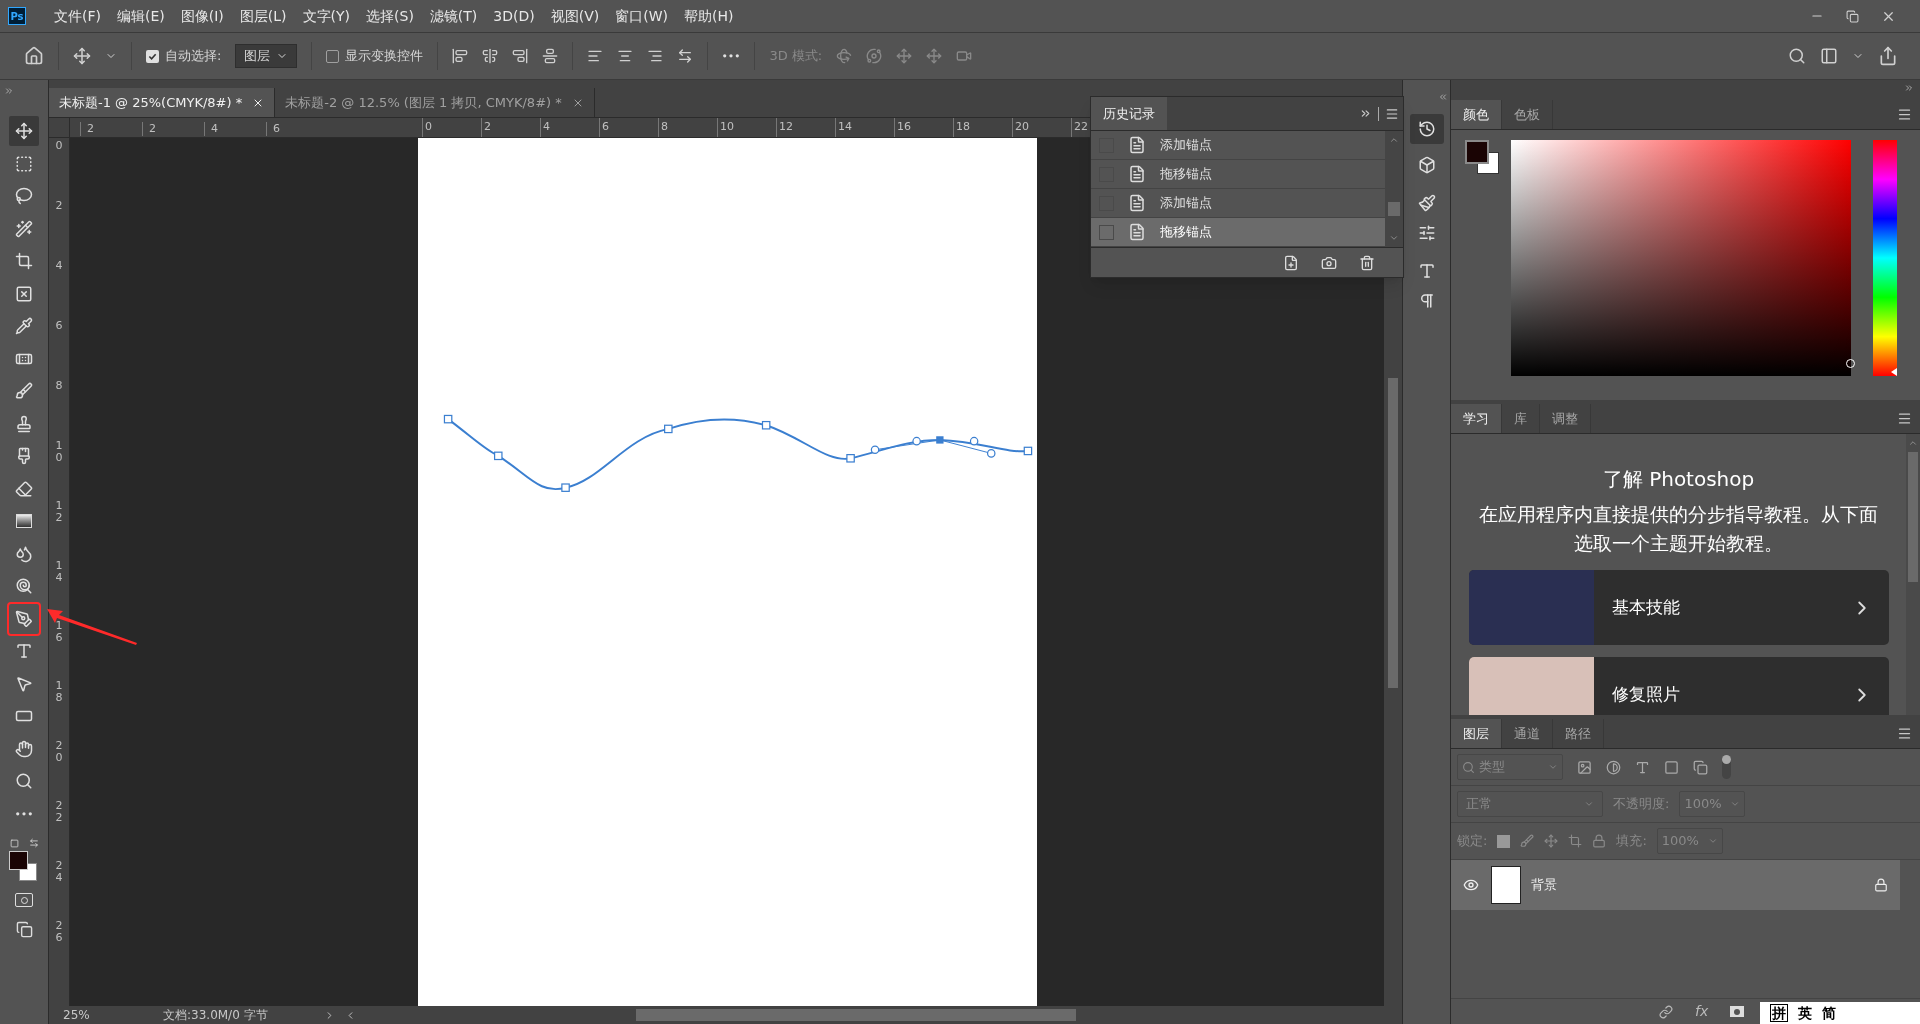 This screenshot has height=1024, width=1920. What do you see at coordinates (1671, 767) in the screenshot?
I see `shape-filter-icon` at bounding box center [1671, 767].